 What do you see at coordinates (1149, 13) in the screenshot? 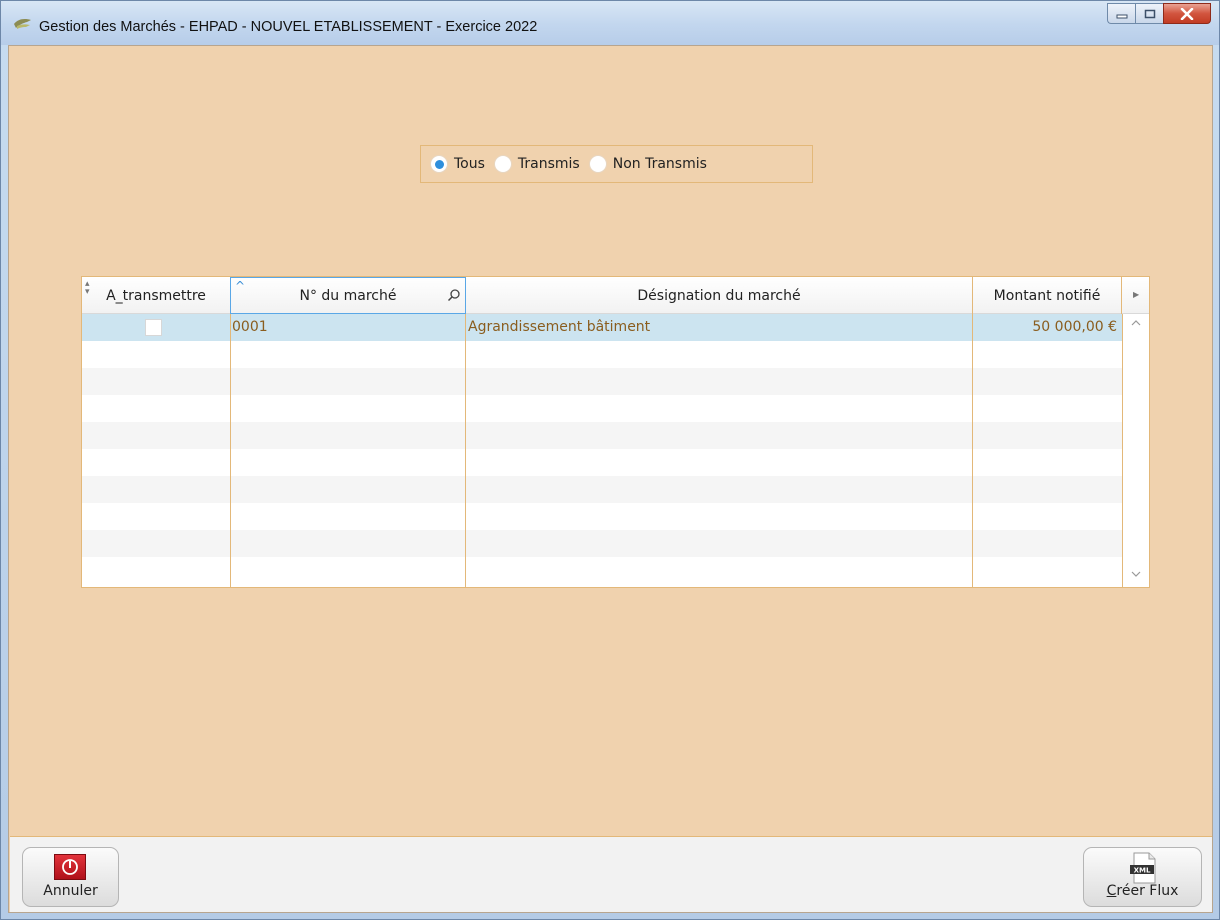
I see `maximize-icon` at bounding box center [1149, 13].